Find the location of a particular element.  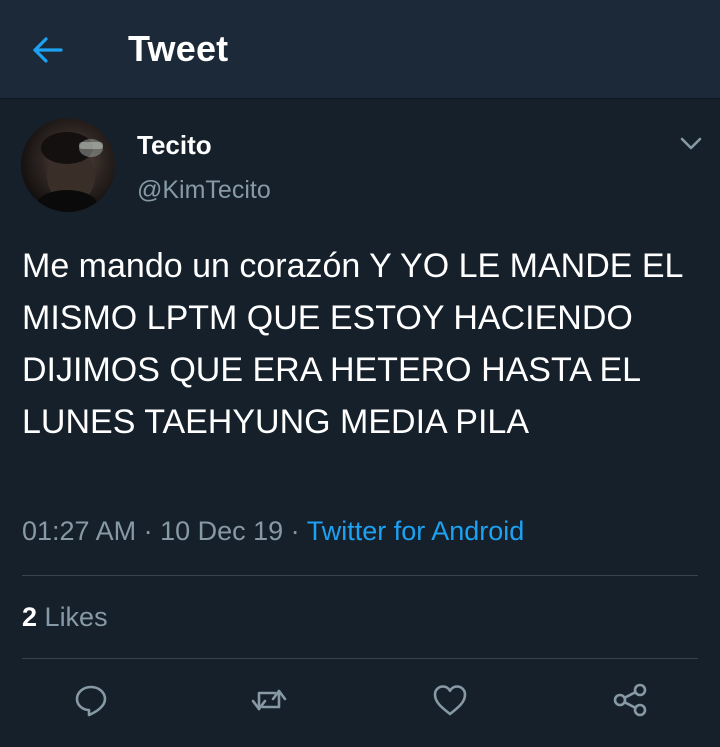

tweet-options-button is located at coordinates (691, 143).